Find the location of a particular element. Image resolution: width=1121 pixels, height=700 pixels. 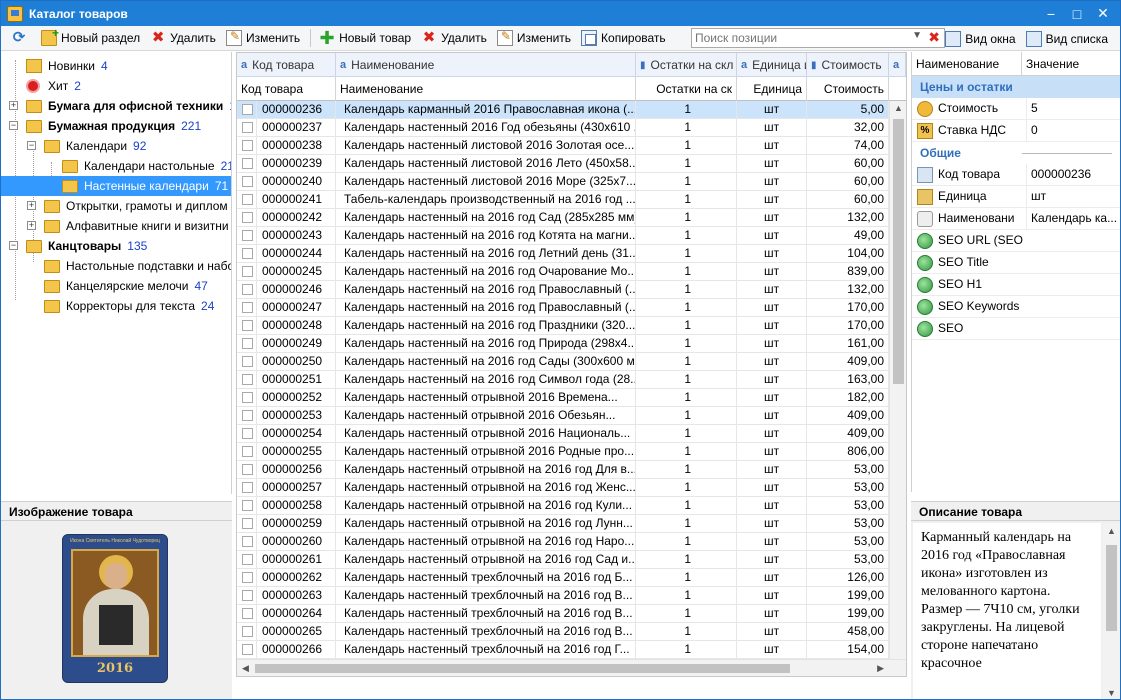

tree-item-desk-stands: Настольные подставки и набо is located at coordinates (137, 266).